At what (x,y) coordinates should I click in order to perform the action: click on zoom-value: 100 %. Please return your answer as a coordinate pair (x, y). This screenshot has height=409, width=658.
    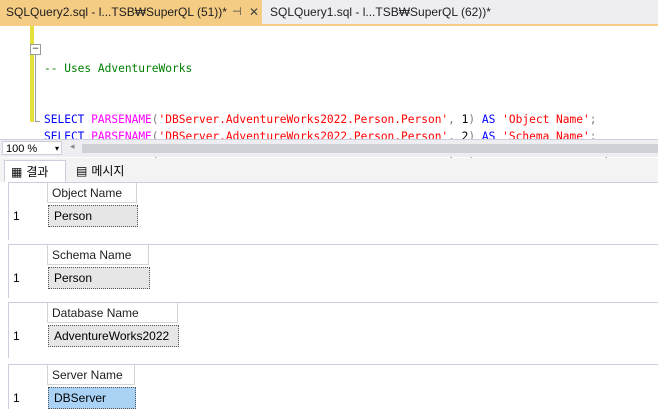
    Looking at the image, I should click on (22, 149).